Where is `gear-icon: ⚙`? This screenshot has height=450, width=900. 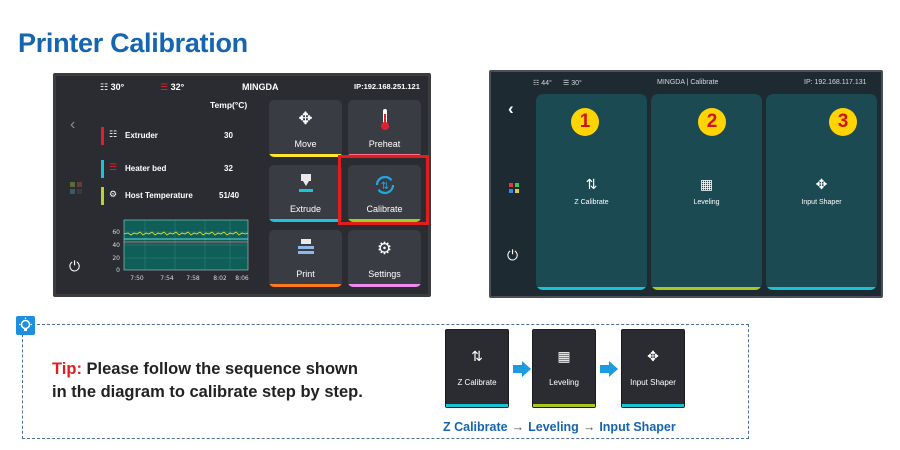 gear-icon: ⚙ is located at coordinates (113, 194).